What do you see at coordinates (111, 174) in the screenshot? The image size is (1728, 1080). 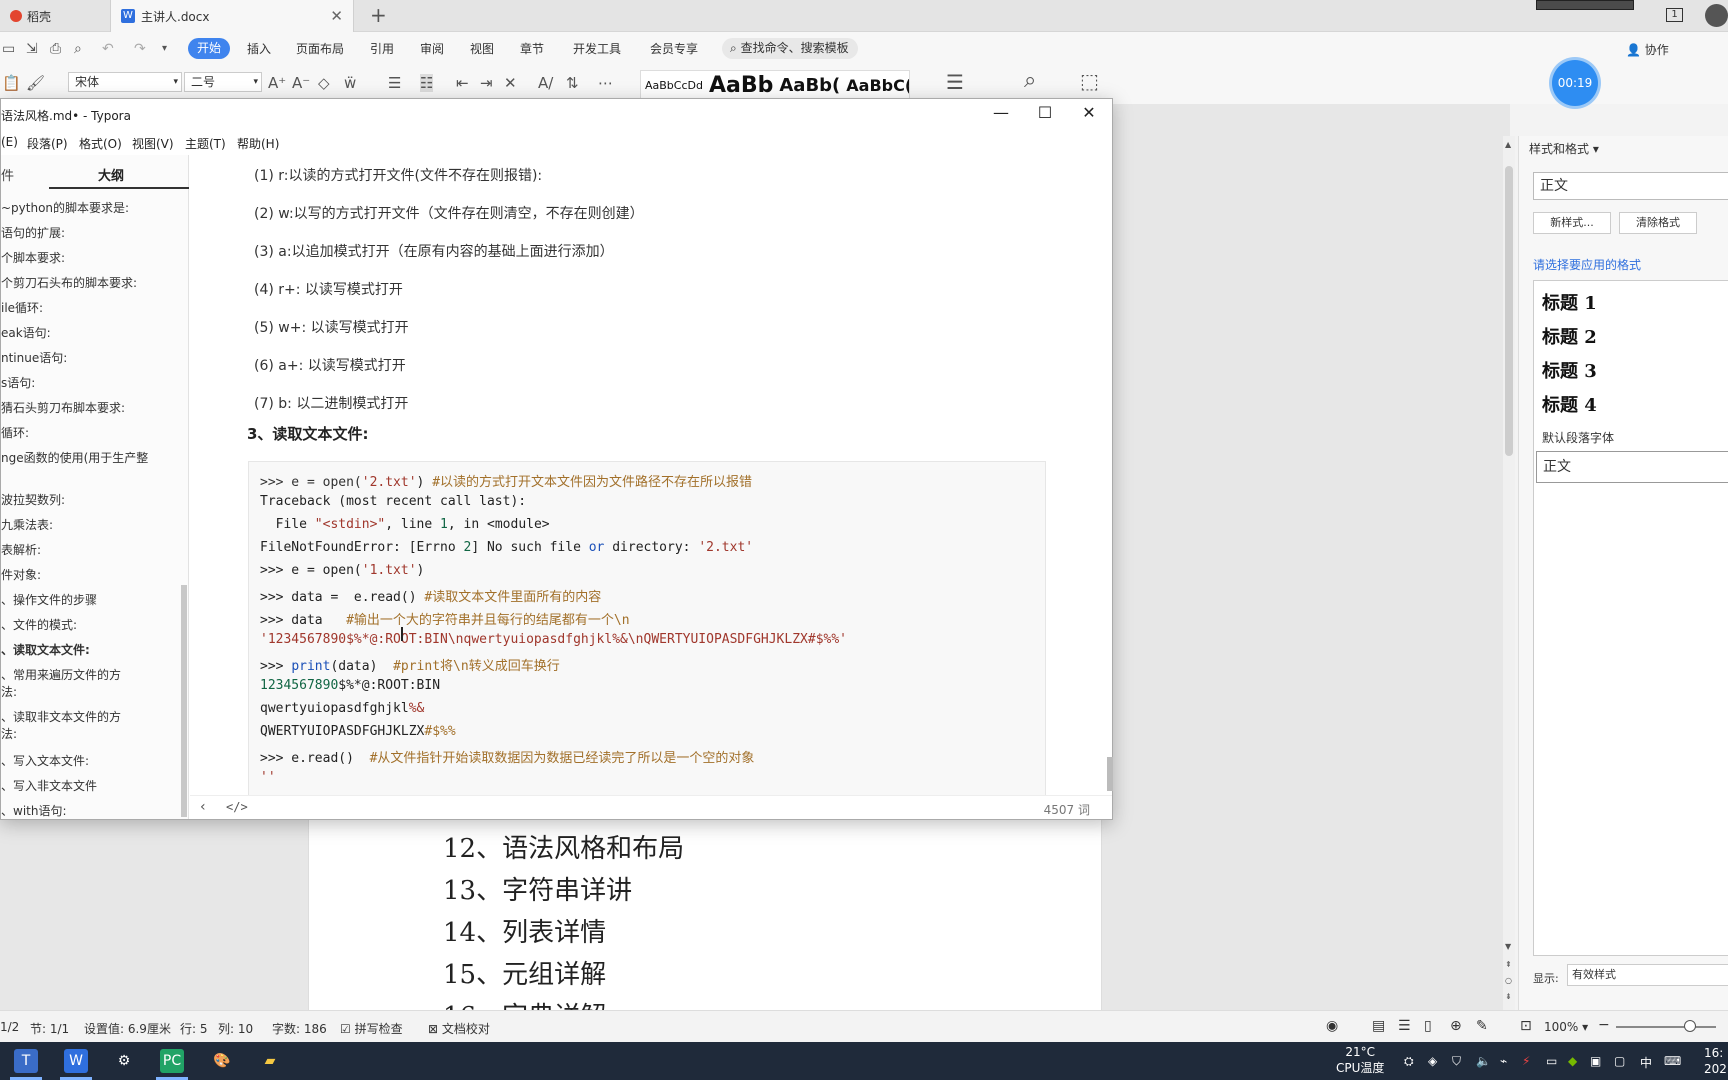 I see `tab-outline: 大纲` at bounding box center [111, 174].